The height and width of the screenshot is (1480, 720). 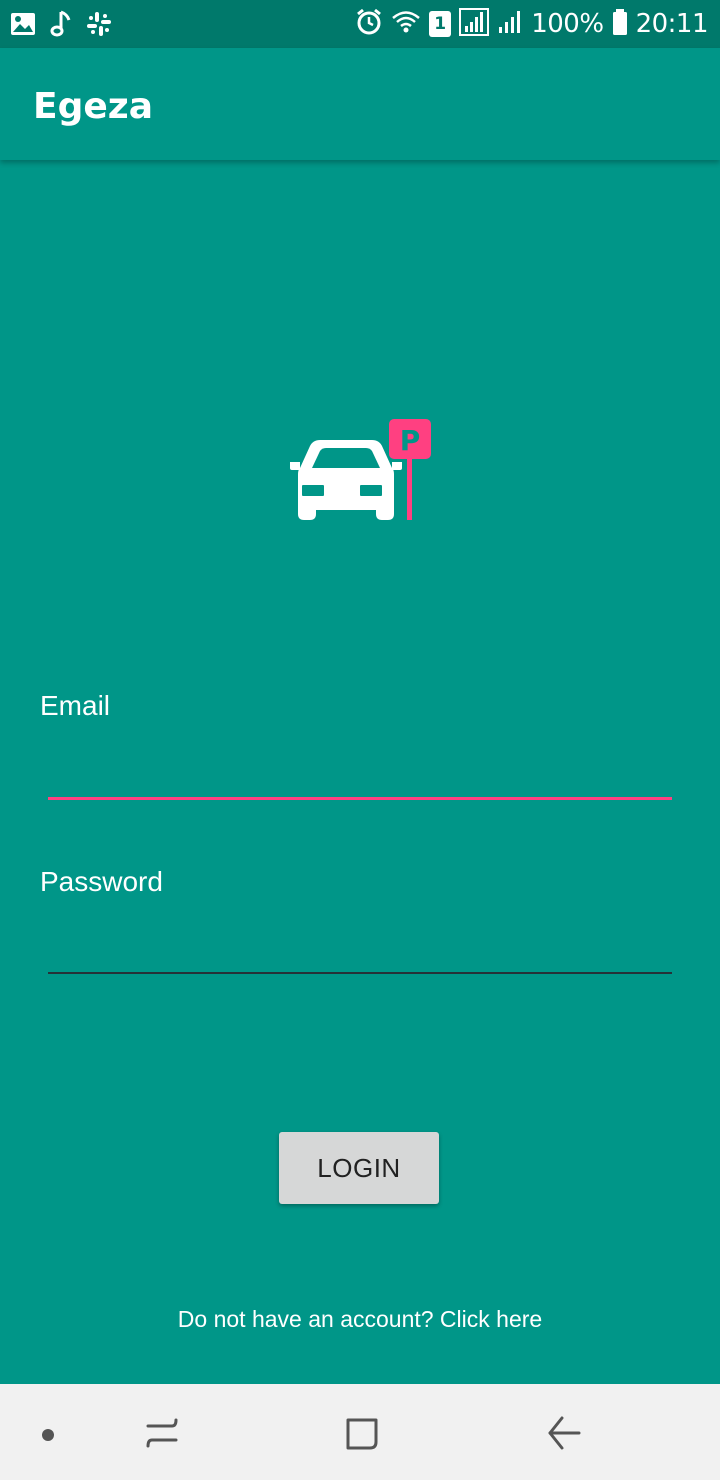 I want to click on recent-apps-icon, so click(x=162, y=1435).